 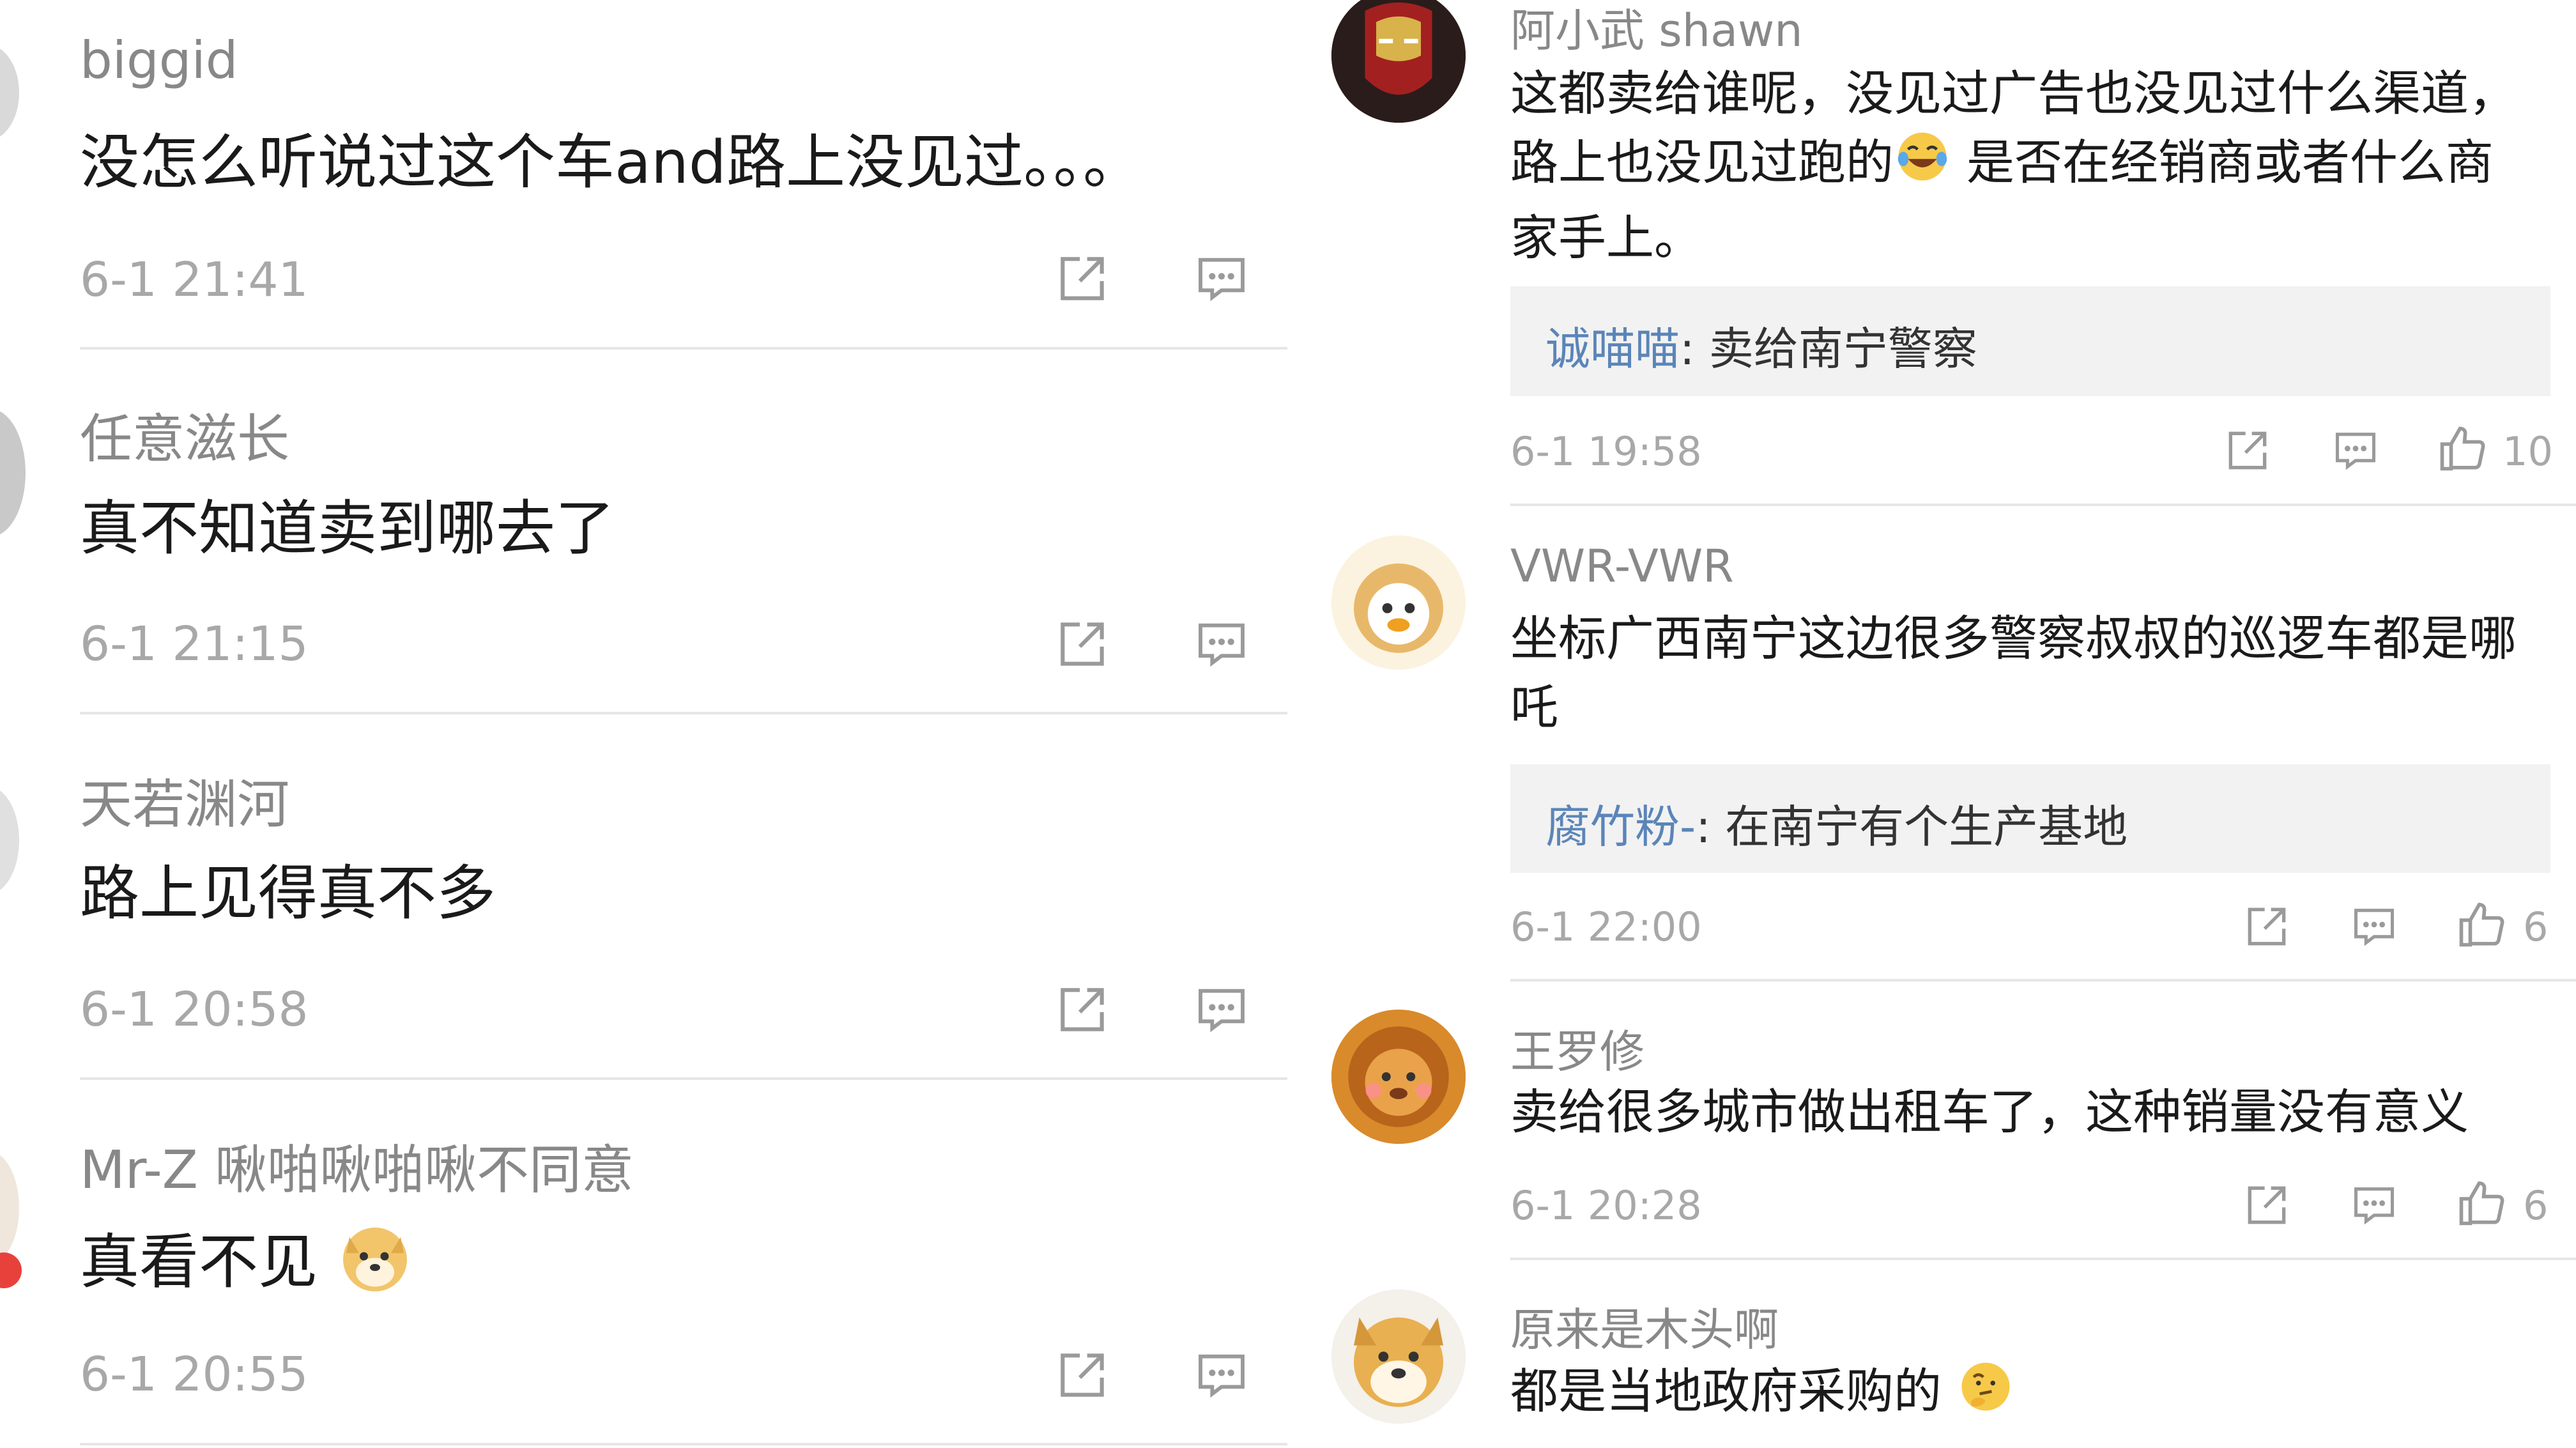 What do you see at coordinates (2013, 638) in the screenshot?
I see `comment-text-line: 坐标广西南宁这边很多警察叔叔的巡逻车都是哪` at bounding box center [2013, 638].